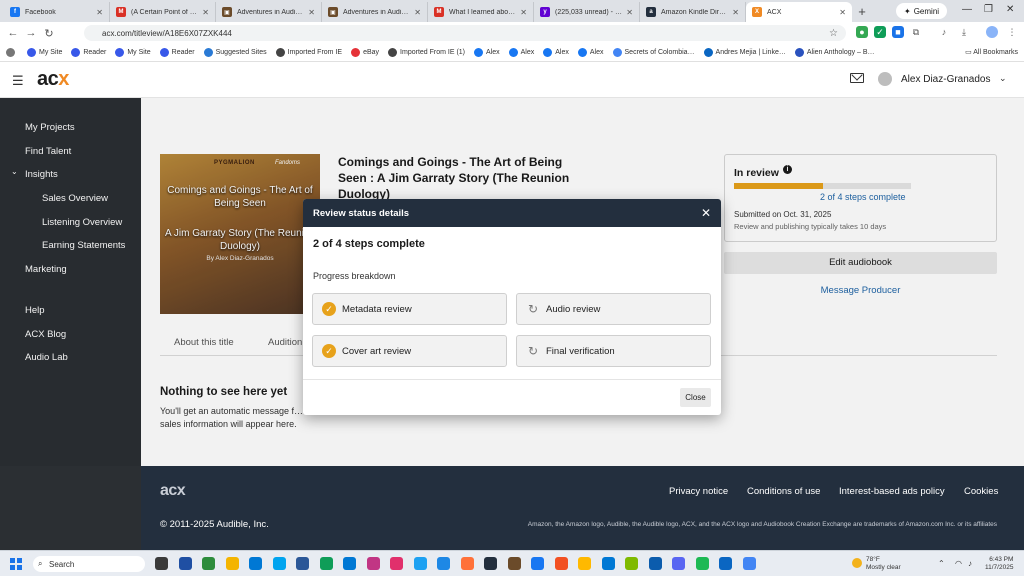 This screenshot has height=576, width=1024. What do you see at coordinates (999, 564) in the screenshot?
I see `system-clock: 6:43 PM 11/7/2025` at bounding box center [999, 564].